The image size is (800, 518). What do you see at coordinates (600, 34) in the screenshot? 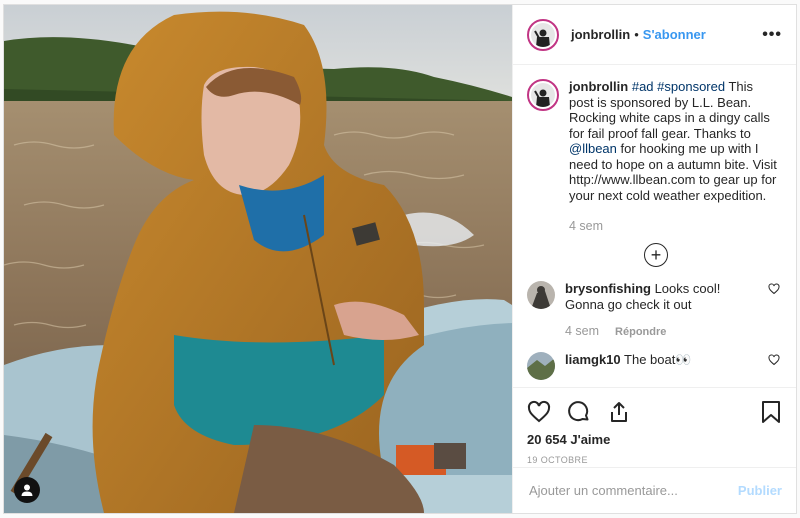
I see `post-author: jonbrollin` at bounding box center [600, 34].